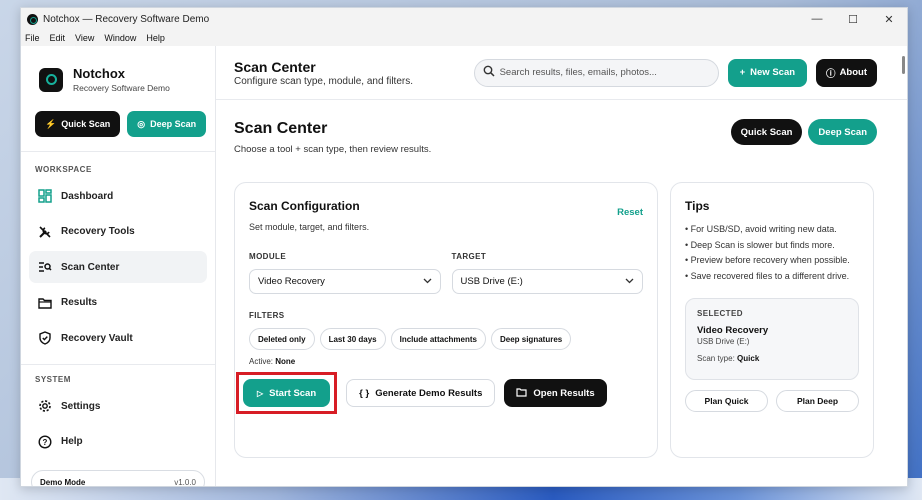 The height and width of the screenshot is (500, 922). I want to click on start-scan-highlight: ▷ Start Scan, so click(287, 393).